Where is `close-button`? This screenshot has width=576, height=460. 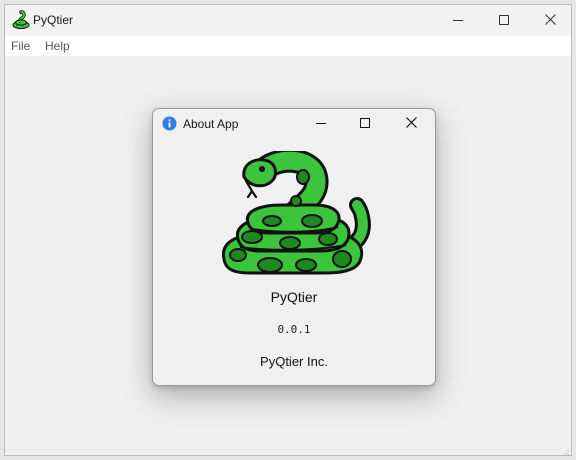
close-button is located at coordinates (549, 20).